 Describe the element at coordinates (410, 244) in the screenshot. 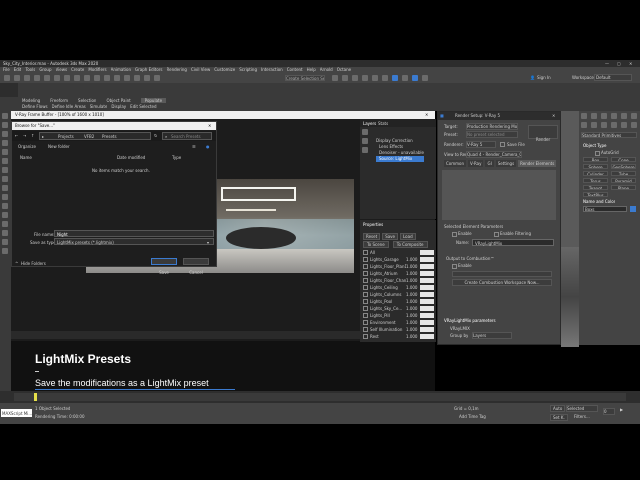

I see `to-composite-button: To Composite` at that location.